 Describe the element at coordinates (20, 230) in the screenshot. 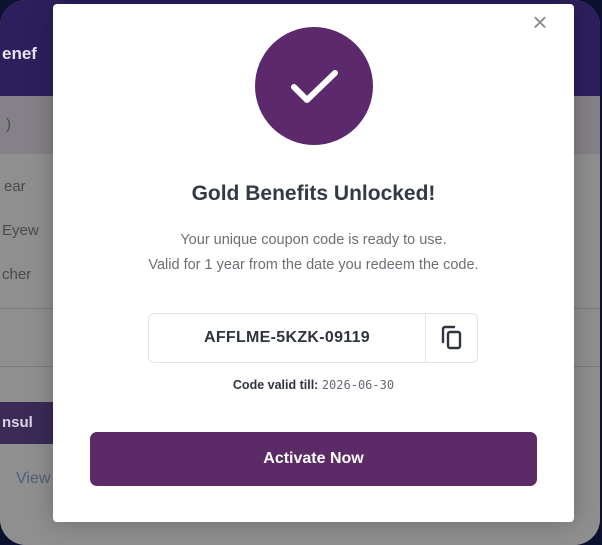

I see `app-row-text: Eyew` at that location.